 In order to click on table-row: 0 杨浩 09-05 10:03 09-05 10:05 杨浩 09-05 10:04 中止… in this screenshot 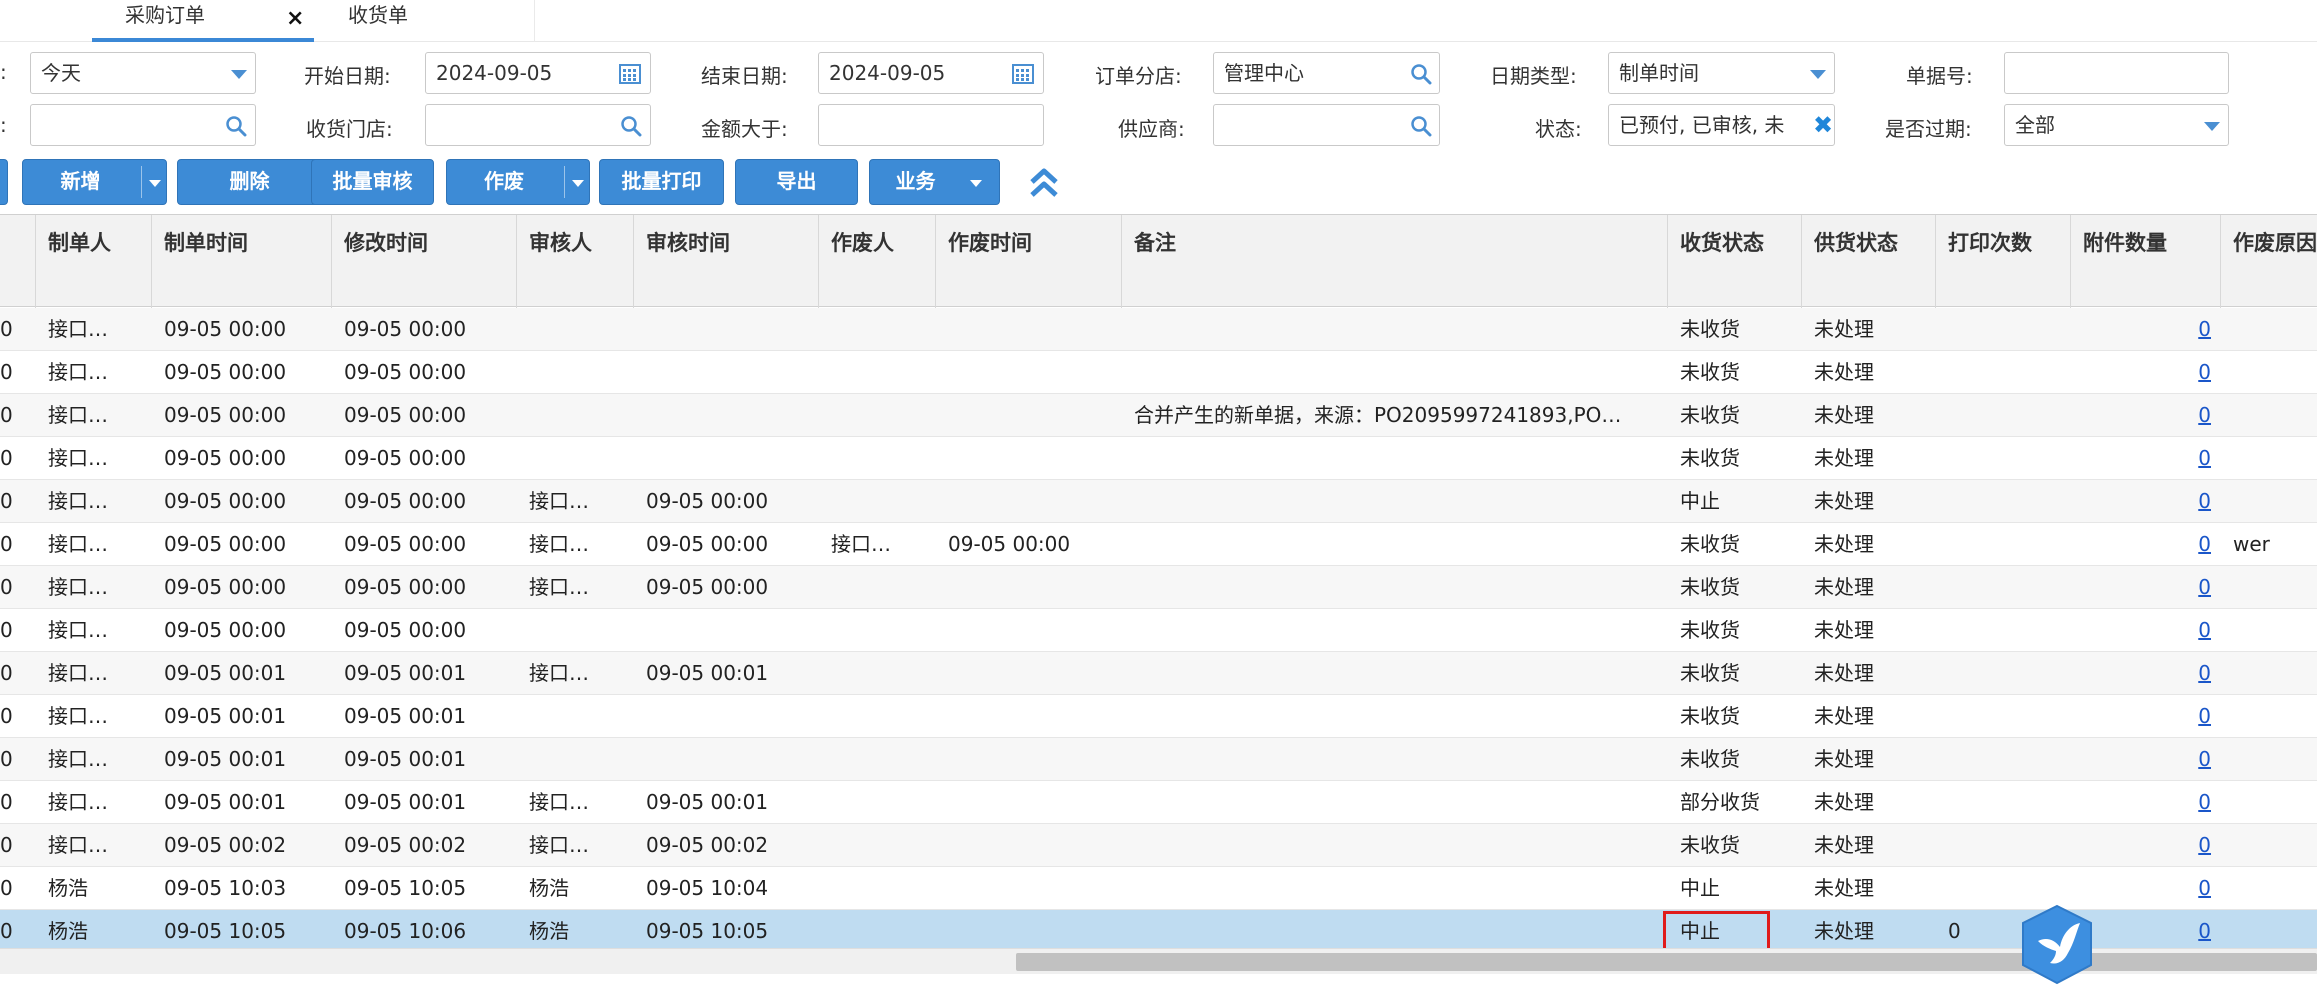, I will do `click(1158, 888)`.